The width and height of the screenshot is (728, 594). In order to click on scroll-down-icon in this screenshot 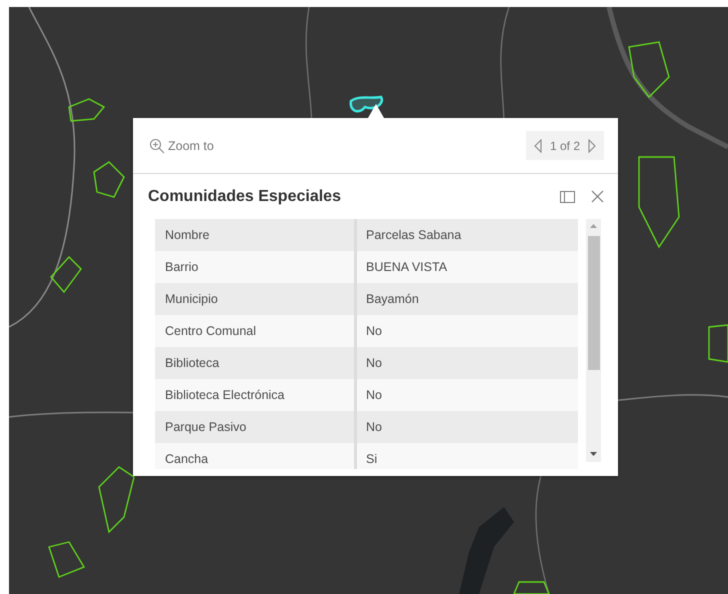, I will do `click(593, 454)`.